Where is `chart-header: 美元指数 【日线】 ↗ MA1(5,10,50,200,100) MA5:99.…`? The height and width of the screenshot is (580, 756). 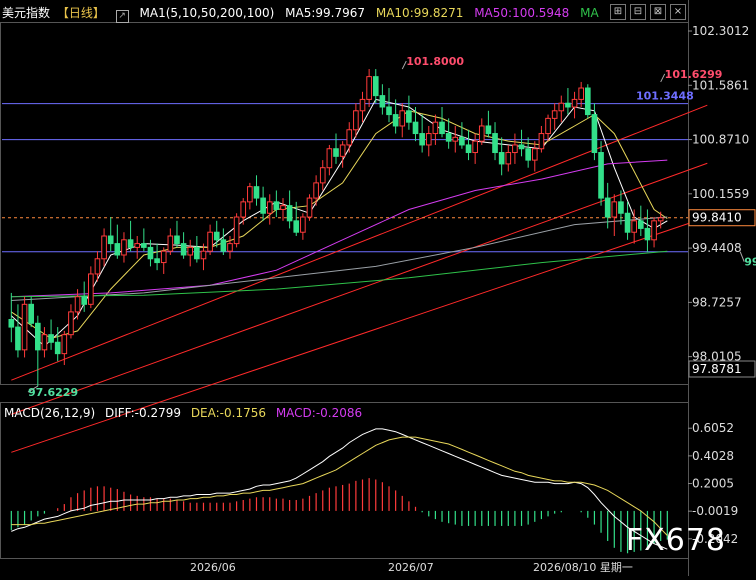 chart-header: 美元指数 【日线】 ↗ MA1(5,10,50,200,100) MA5:99.… is located at coordinates (304, 13).